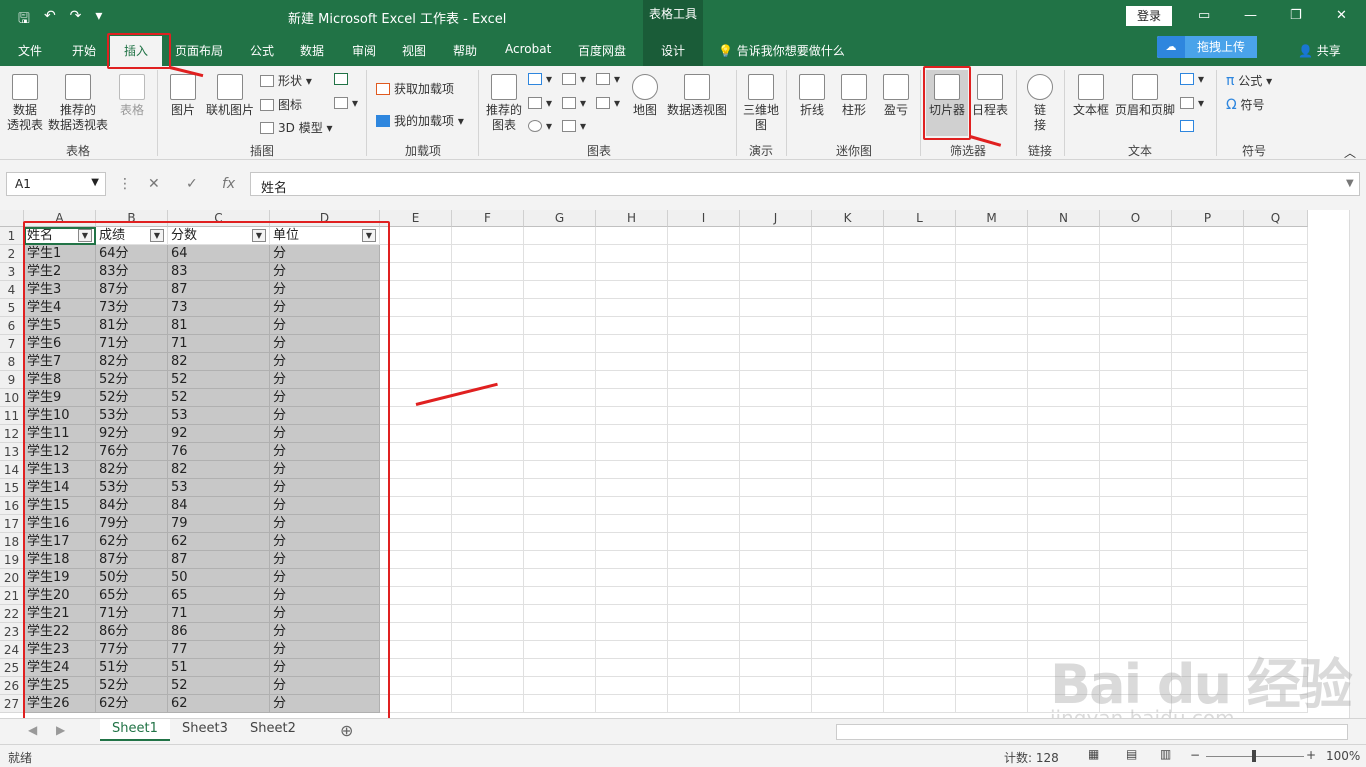 The width and height of the screenshot is (1366, 767). What do you see at coordinates (1189, 126) in the screenshot?
I see `object-icon` at bounding box center [1189, 126].